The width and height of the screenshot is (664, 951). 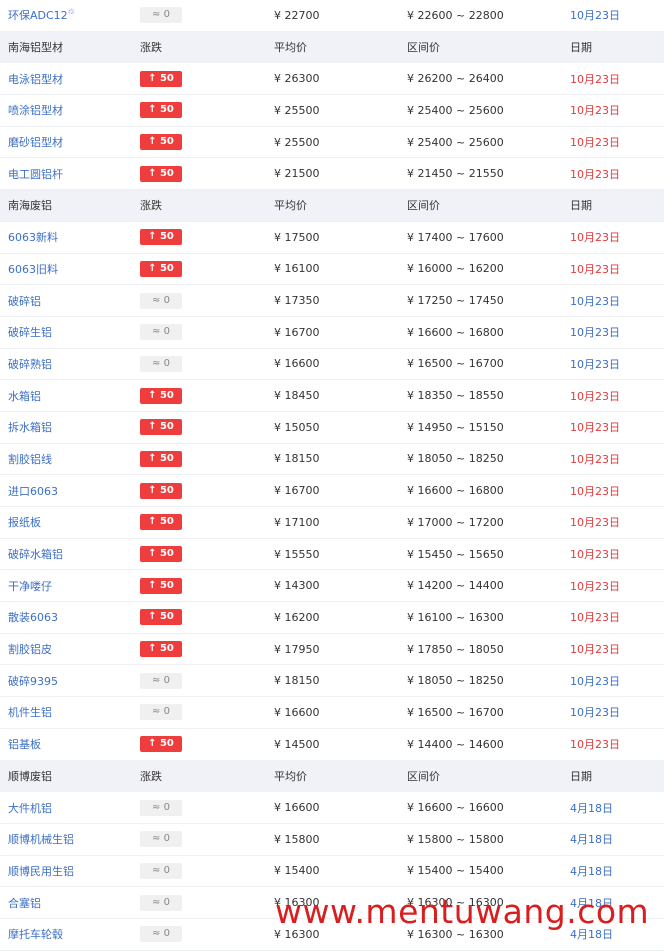 What do you see at coordinates (332, 523) in the screenshot?
I see `table-row: 报纸板 ↑ 50 ¥ 17100 ¥ 17000 ~ 17200 10月23日` at bounding box center [332, 523].